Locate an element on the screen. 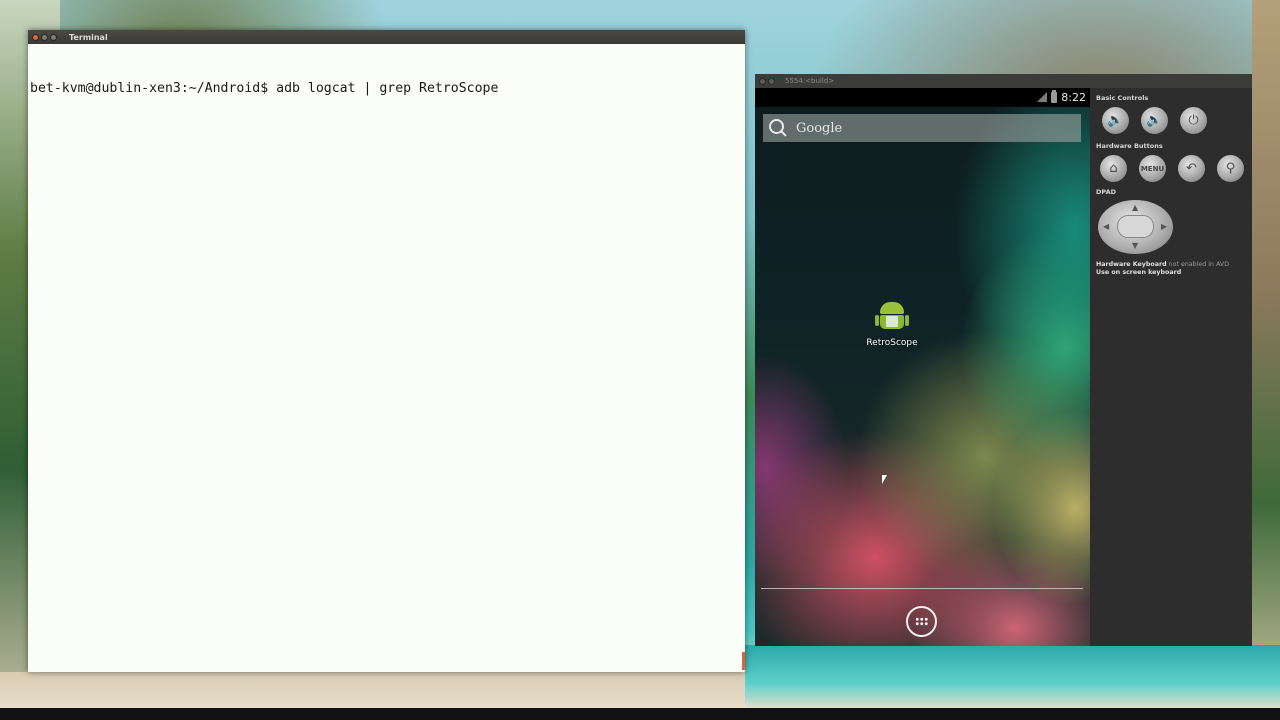 This screenshot has height=720, width=1280. menu-button-label: MENU is located at coordinates (1152, 168).